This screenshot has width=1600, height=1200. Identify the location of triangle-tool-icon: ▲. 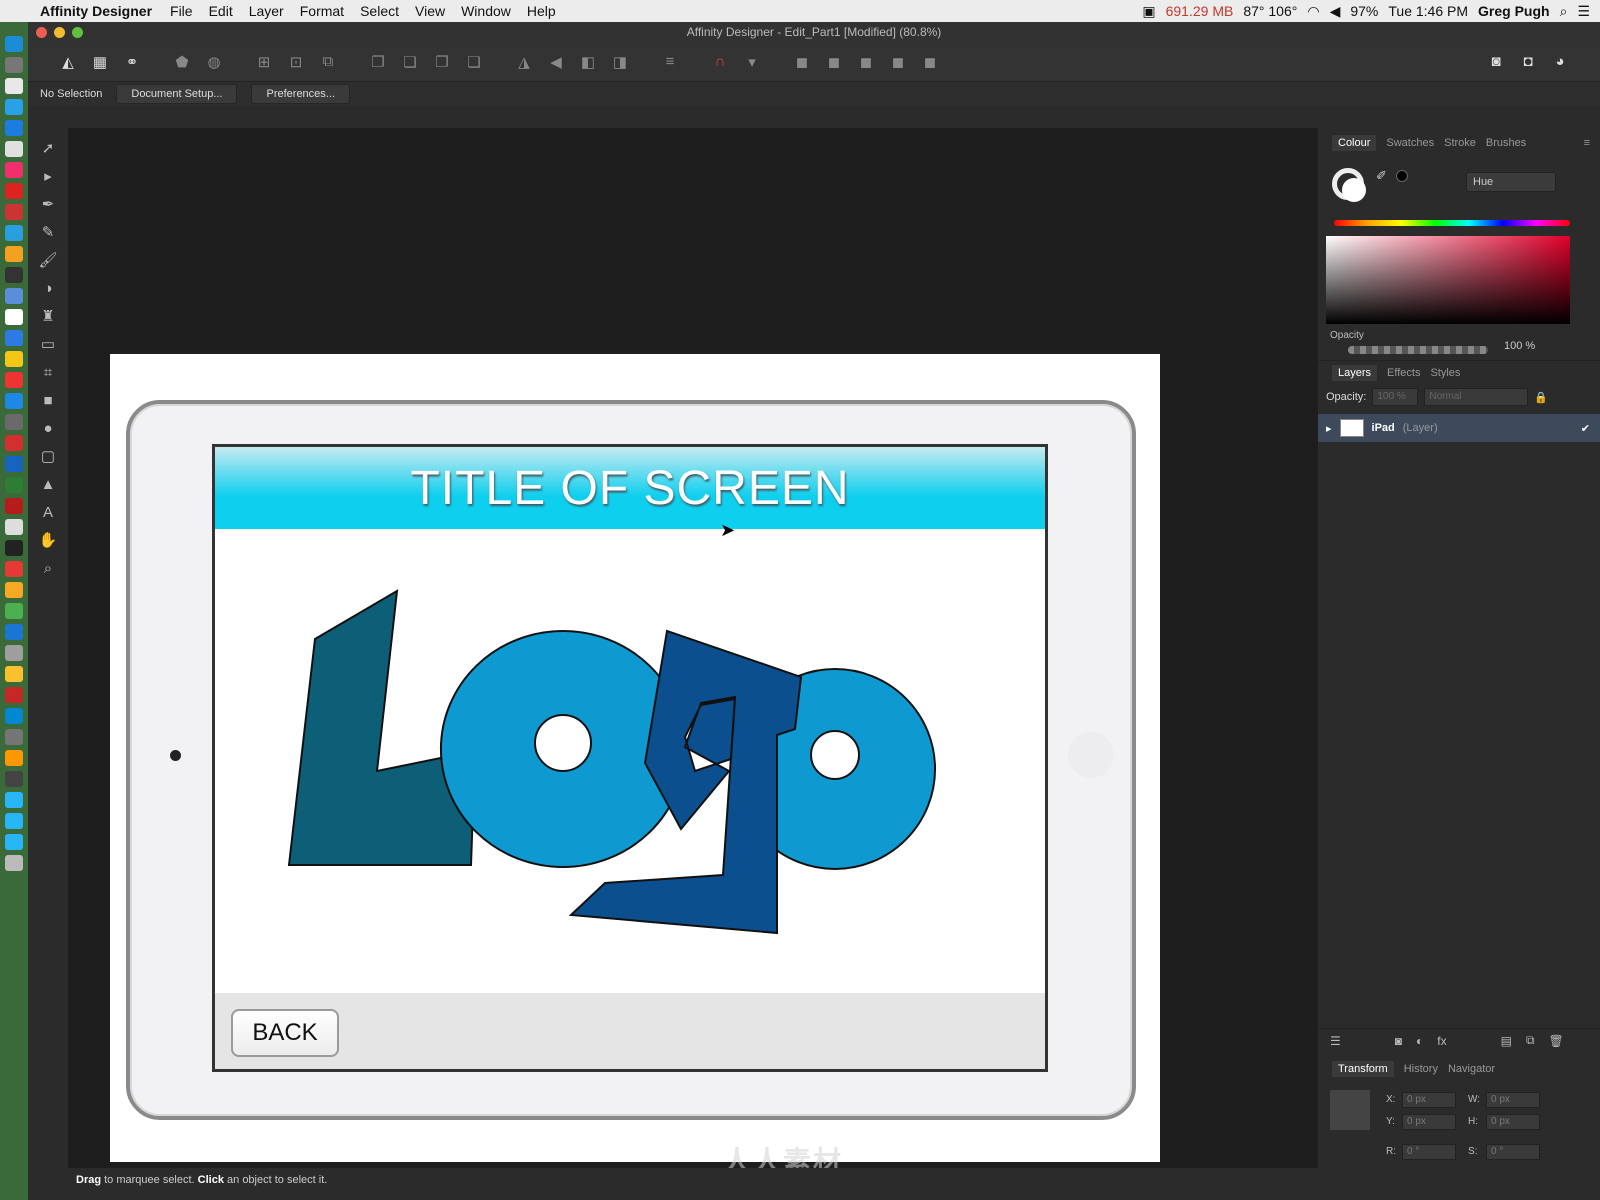
(48, 484).